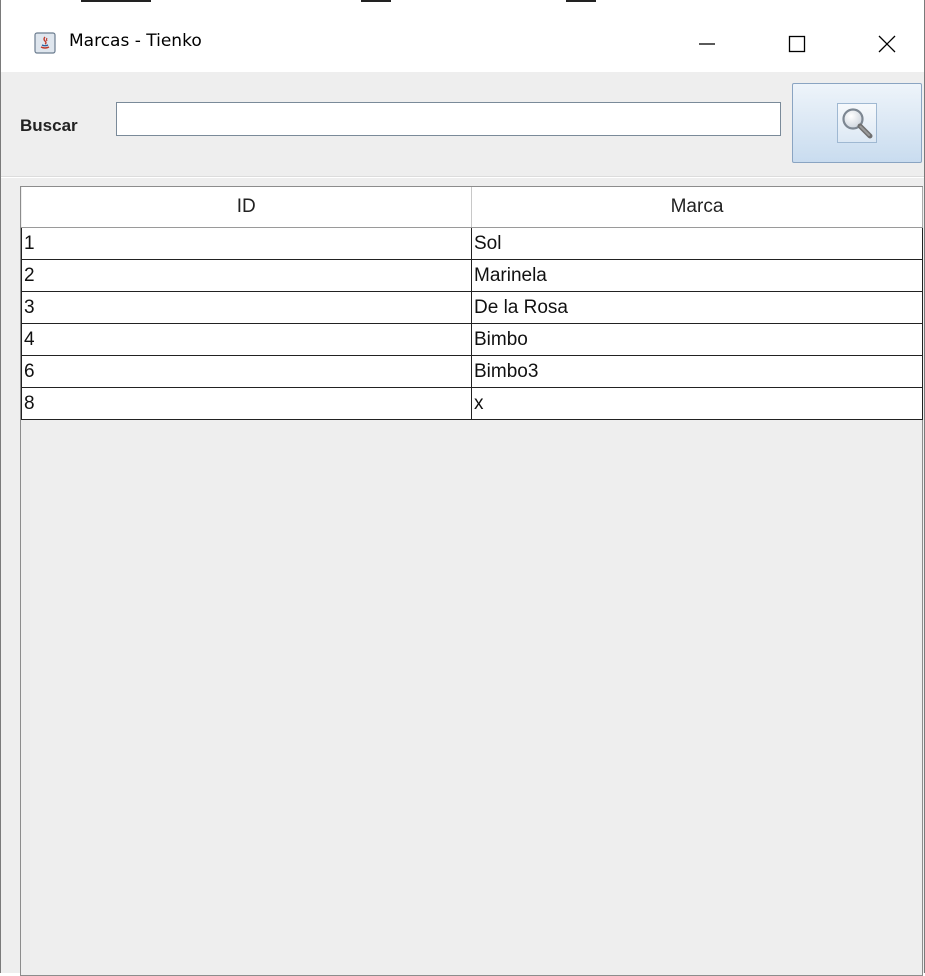 This screenshot has width=925, height=976. I want to click on table-row: 2 Marinela, so click(472, 275).